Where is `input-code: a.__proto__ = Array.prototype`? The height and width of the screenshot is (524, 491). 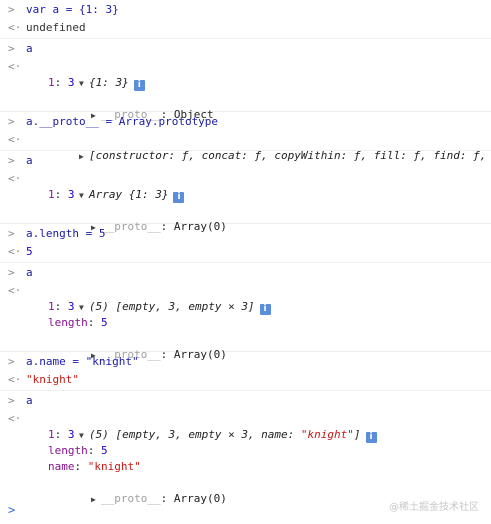
input-code: a.__proto__ = Array.prototype is located at coordinates (122, 121).